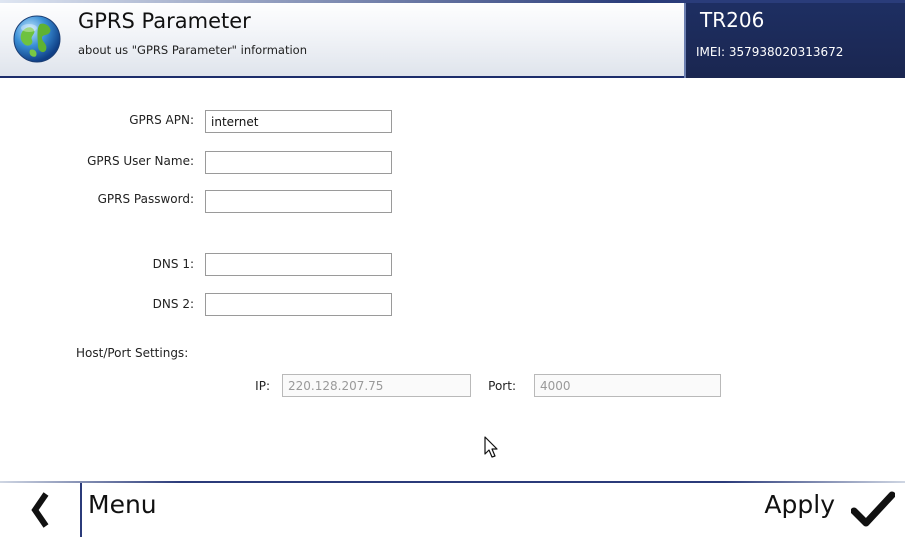 This screenshot has width=905, height=537. Describe the element at coordinates (298, 264) in the screenshot. I see `dns1-input` at that location.